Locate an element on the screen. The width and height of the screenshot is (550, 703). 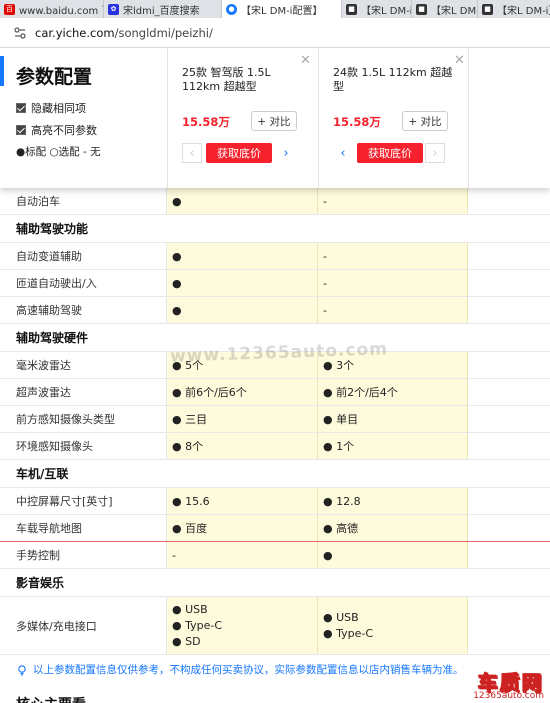
car-name: 25款 智驾版 1.5L 112km 超越型 is located at coordinates (226, 79).